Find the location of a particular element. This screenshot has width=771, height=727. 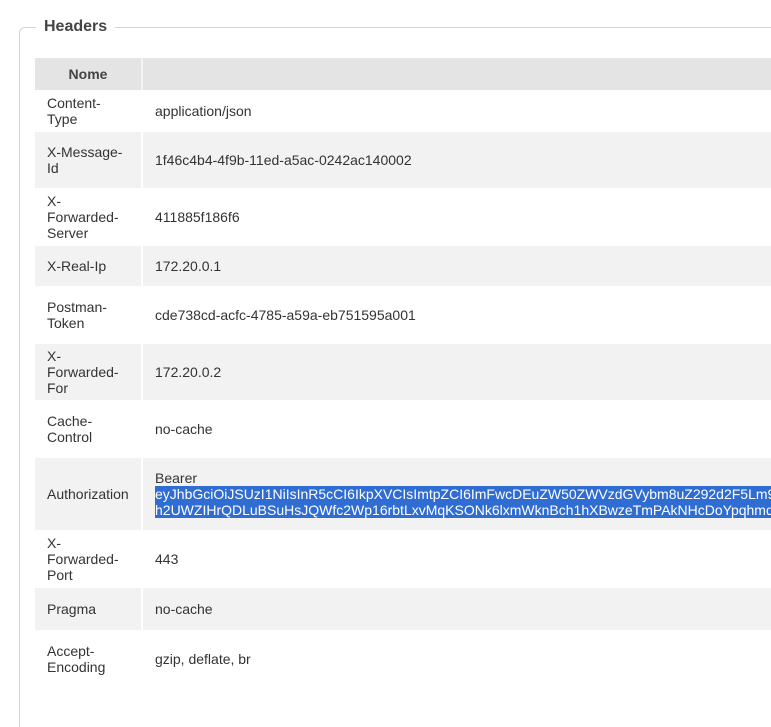

table-row: X-Forwarded-Server 411885f186f6 is located at coordinates (403, 217).